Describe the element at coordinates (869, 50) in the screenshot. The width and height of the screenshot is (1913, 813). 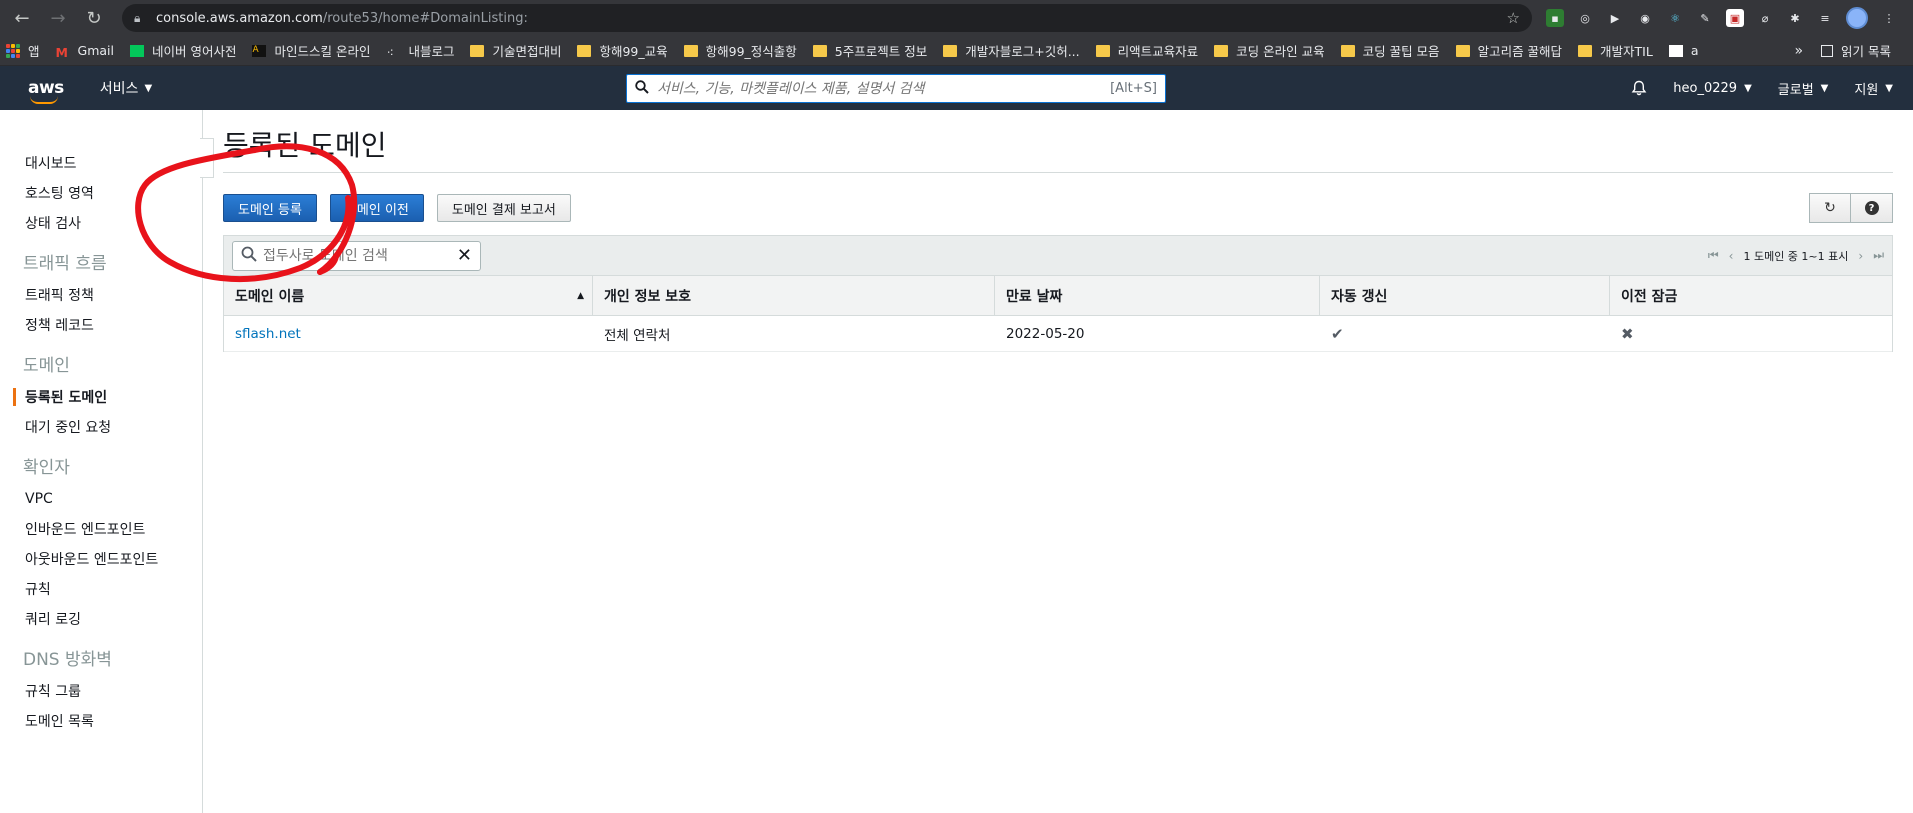
I see `bookmark-item: 5주프로젝트 정보` at that location.